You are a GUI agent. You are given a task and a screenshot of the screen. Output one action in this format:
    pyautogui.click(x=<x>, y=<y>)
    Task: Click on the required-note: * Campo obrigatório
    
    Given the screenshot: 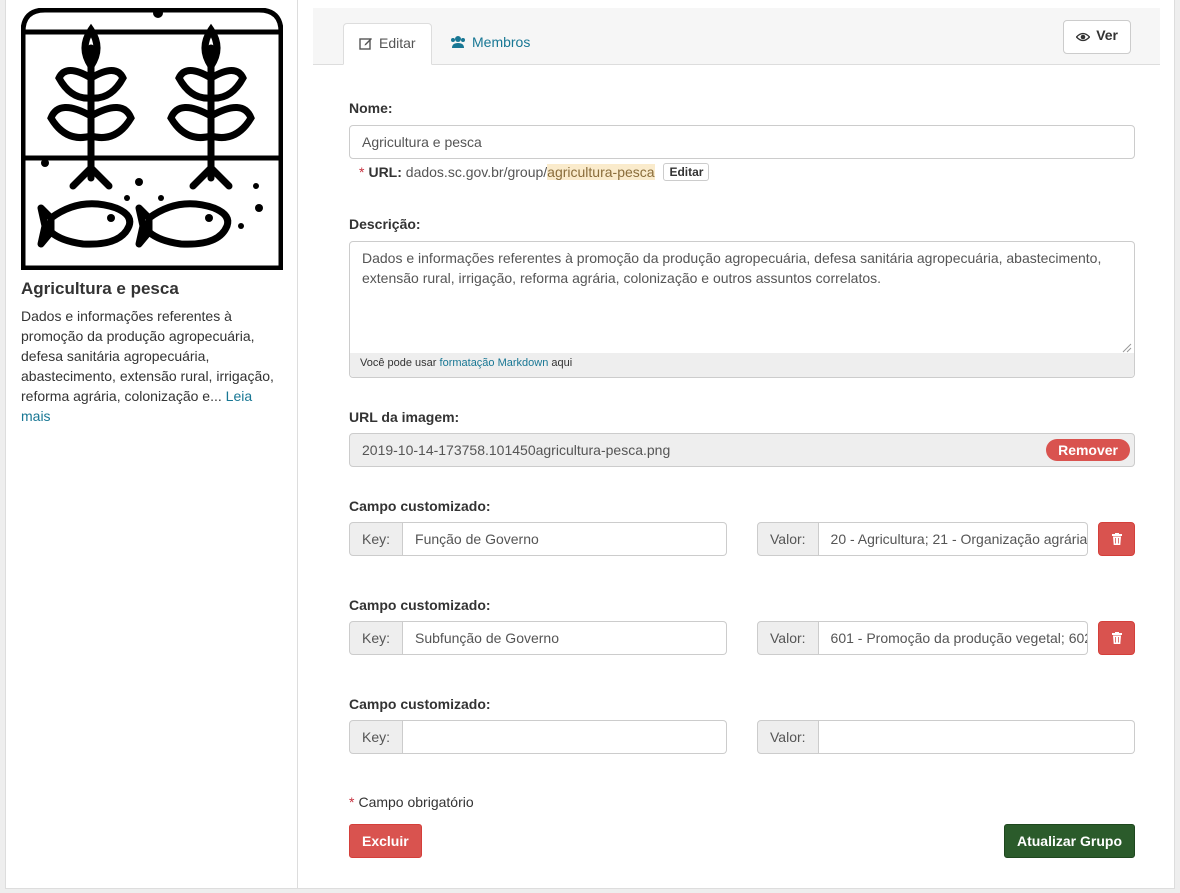 What is the action you would take?
    pyautogui.click(x=411, y=802)
    